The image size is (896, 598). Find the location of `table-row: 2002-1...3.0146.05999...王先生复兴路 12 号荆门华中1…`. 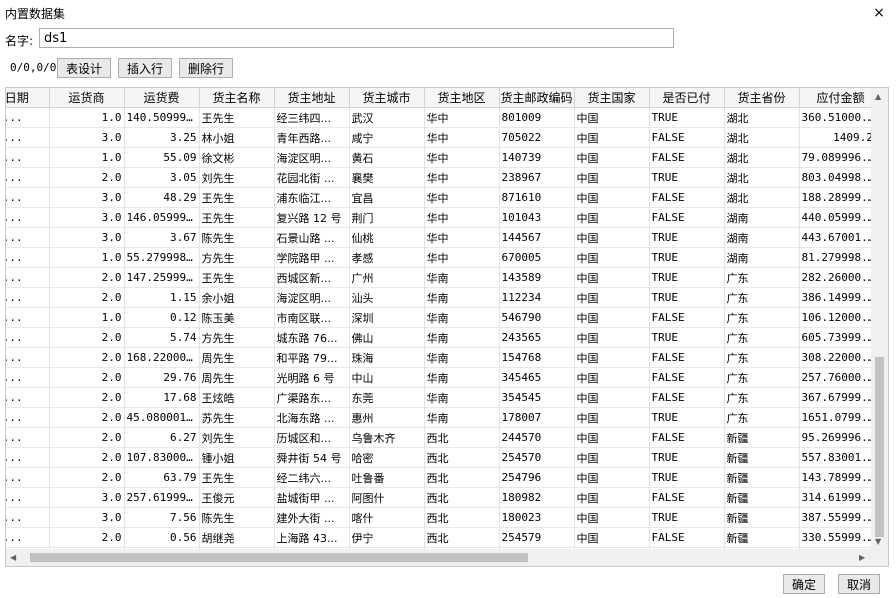

table-row: 2002-1...3.0146.05999...王先生复兴路 12 号荆门华中1… is located at coordinates (439, 217).